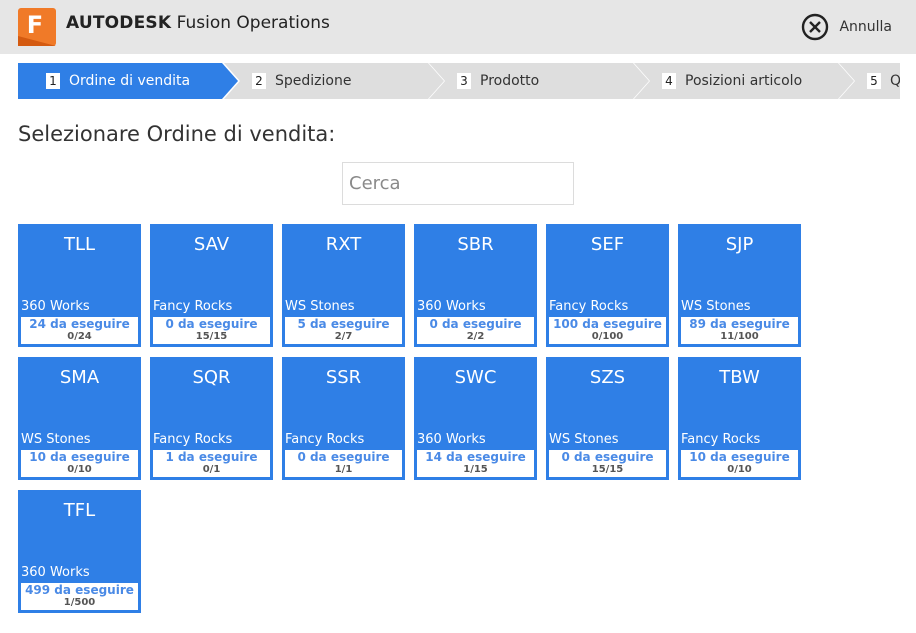 The width and height of the screenshot is (916, 633). I want to click on order-code: TLL, so click(79, 244).